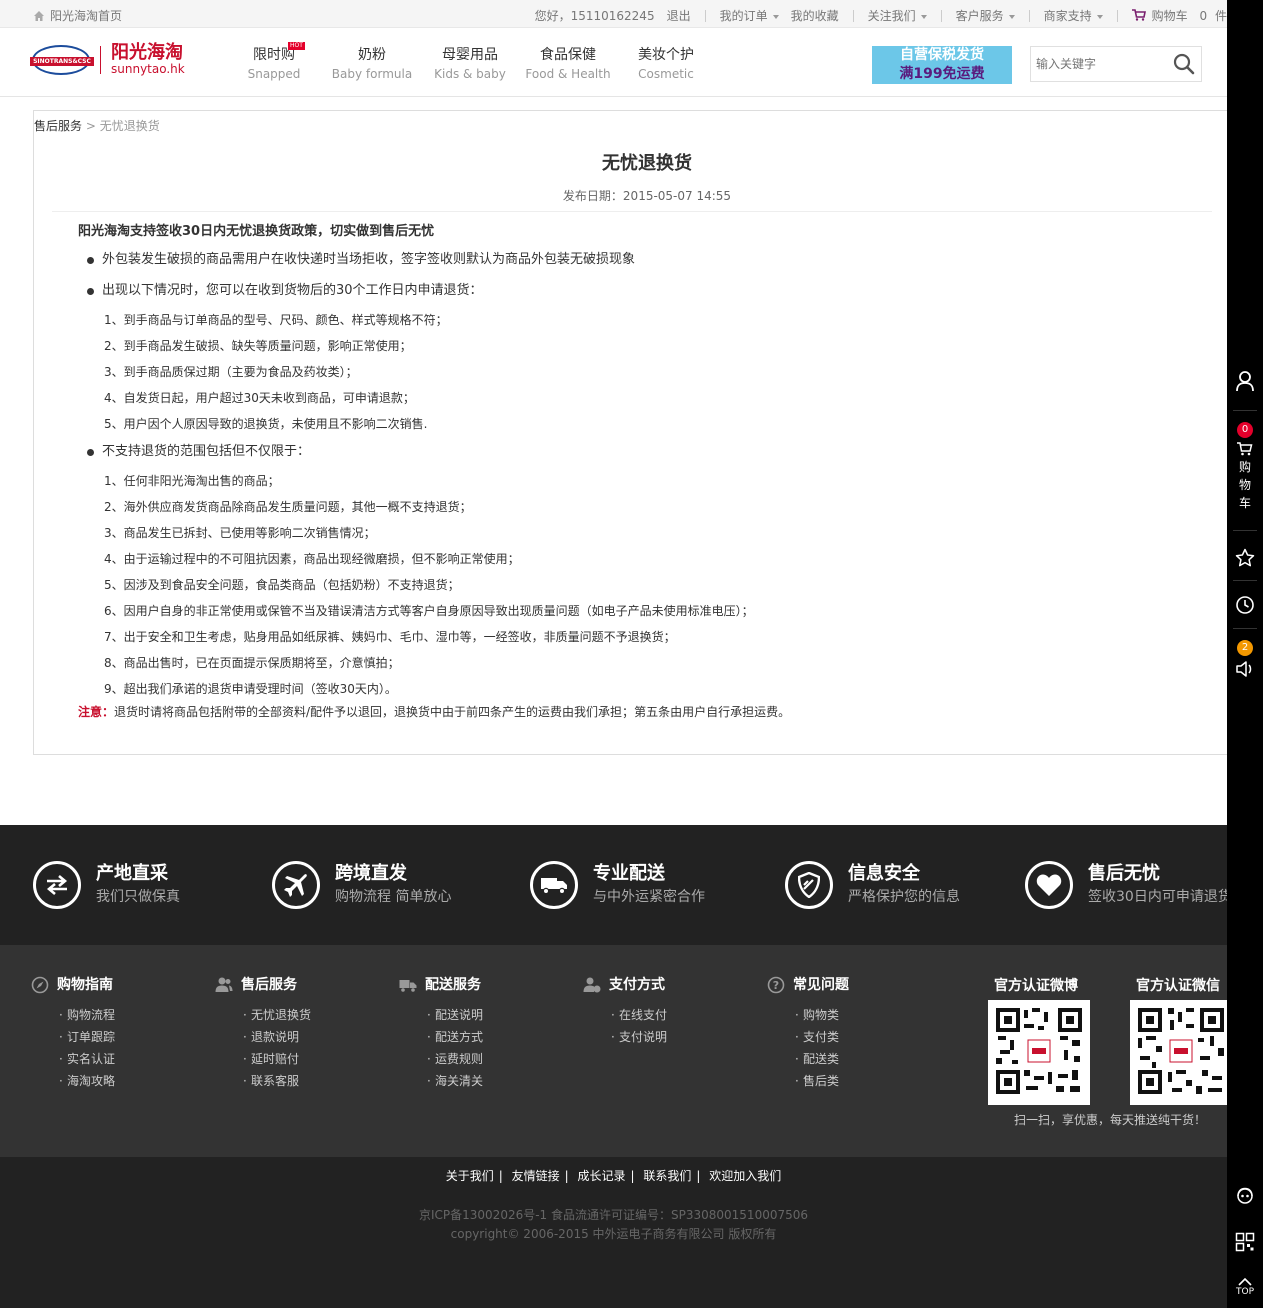 This screenshot has width=1263, height=1308. What do you see at coordinates (891, 16) in the screenshot?
I see `follow-us-label: 关注我们` at bounding box center [891, 16].